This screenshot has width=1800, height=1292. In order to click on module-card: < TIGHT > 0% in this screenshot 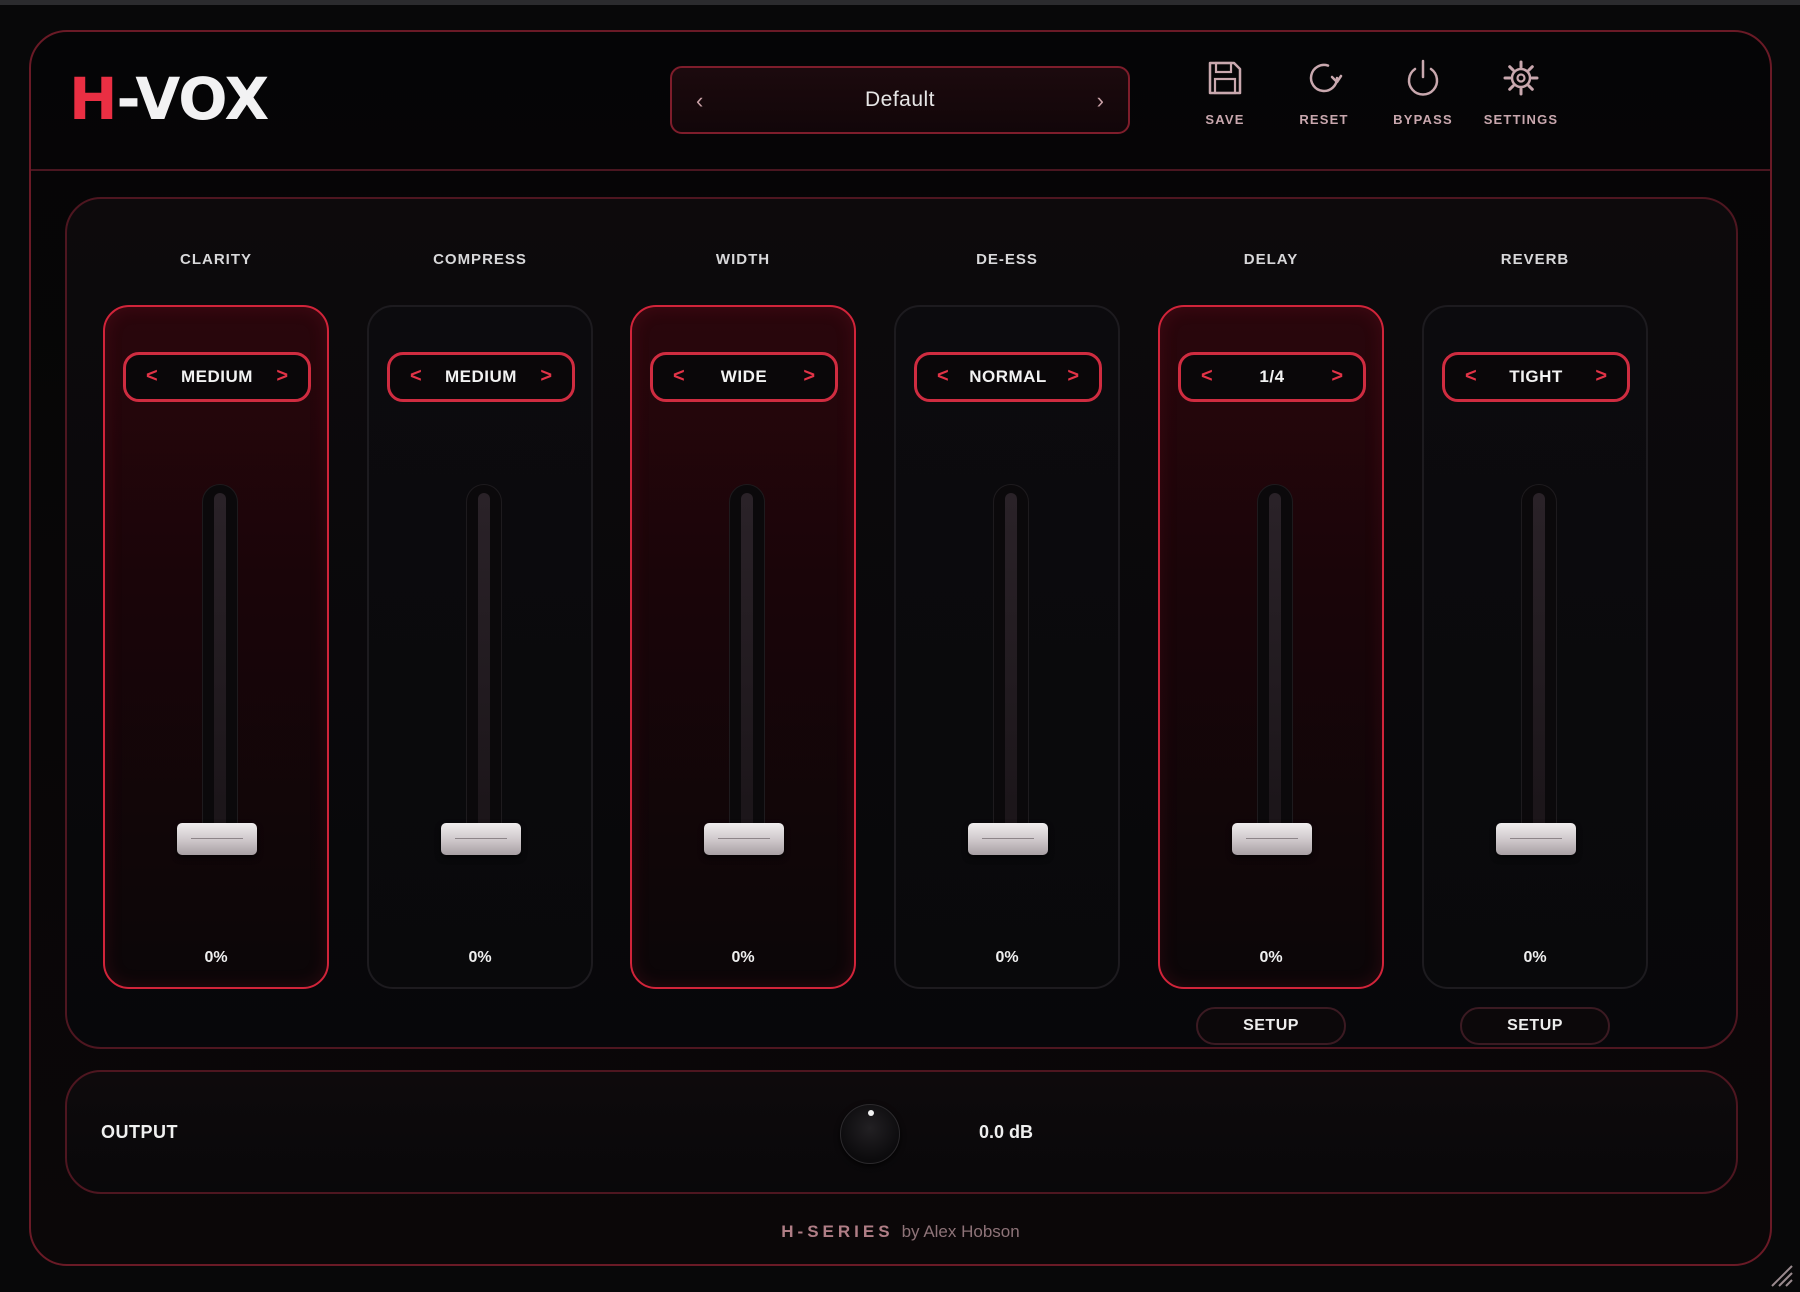, I will do `click(1535, 647)`.